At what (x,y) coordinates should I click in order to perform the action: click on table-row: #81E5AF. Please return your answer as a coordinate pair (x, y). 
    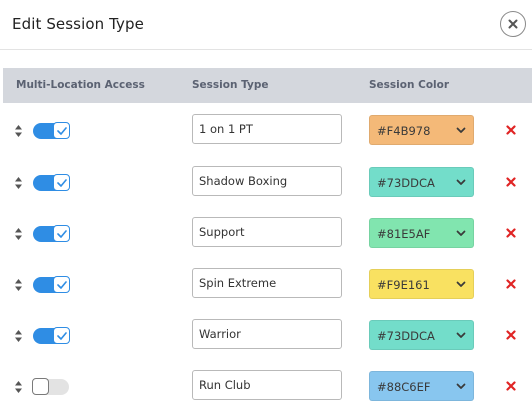
    Looking at the image, I should click on (266, 233).